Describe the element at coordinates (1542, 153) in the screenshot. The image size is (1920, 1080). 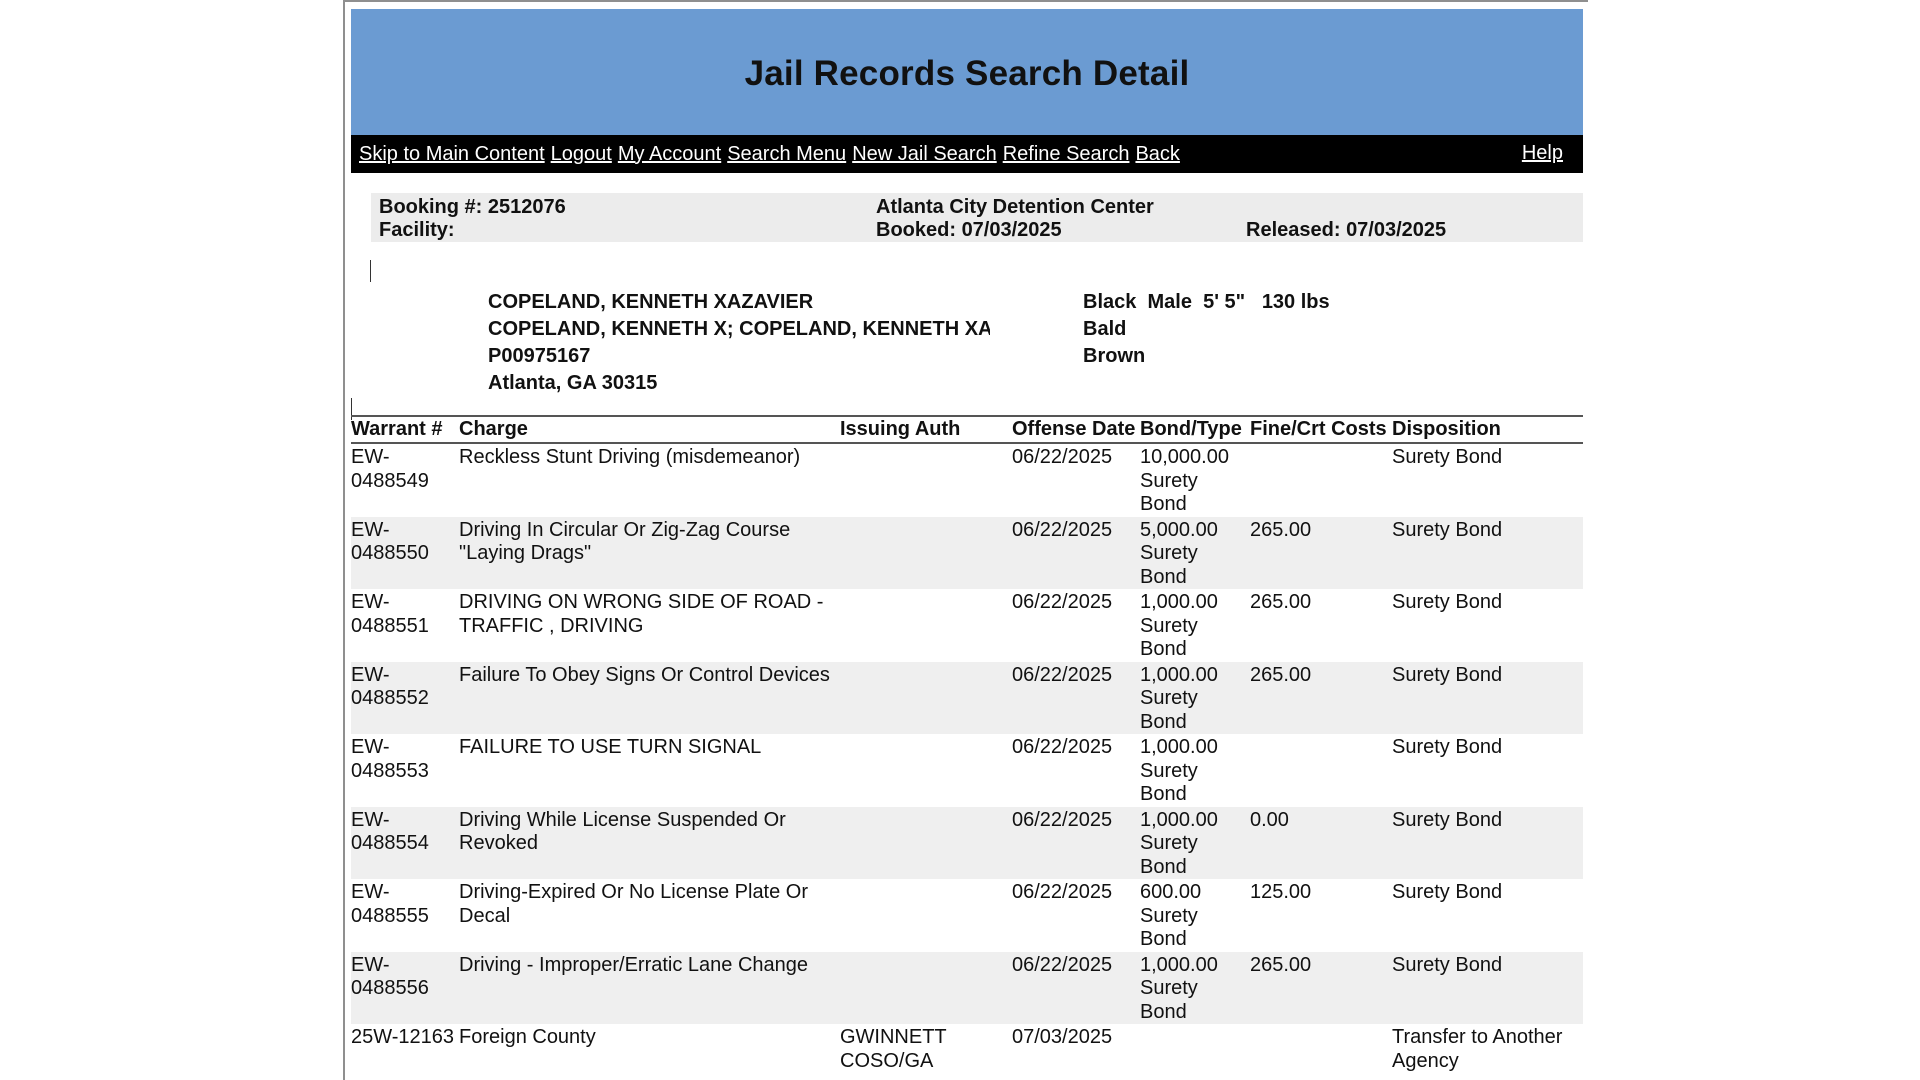
I see `help-link: Help` at that location.